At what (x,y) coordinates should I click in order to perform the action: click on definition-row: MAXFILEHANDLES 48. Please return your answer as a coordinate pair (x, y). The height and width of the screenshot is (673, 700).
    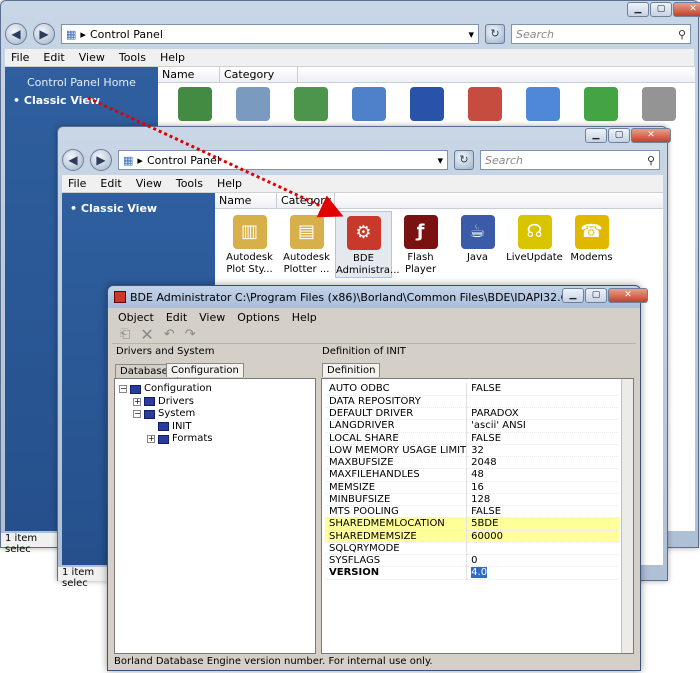
    Looking at the image, I should click on (472, 474).